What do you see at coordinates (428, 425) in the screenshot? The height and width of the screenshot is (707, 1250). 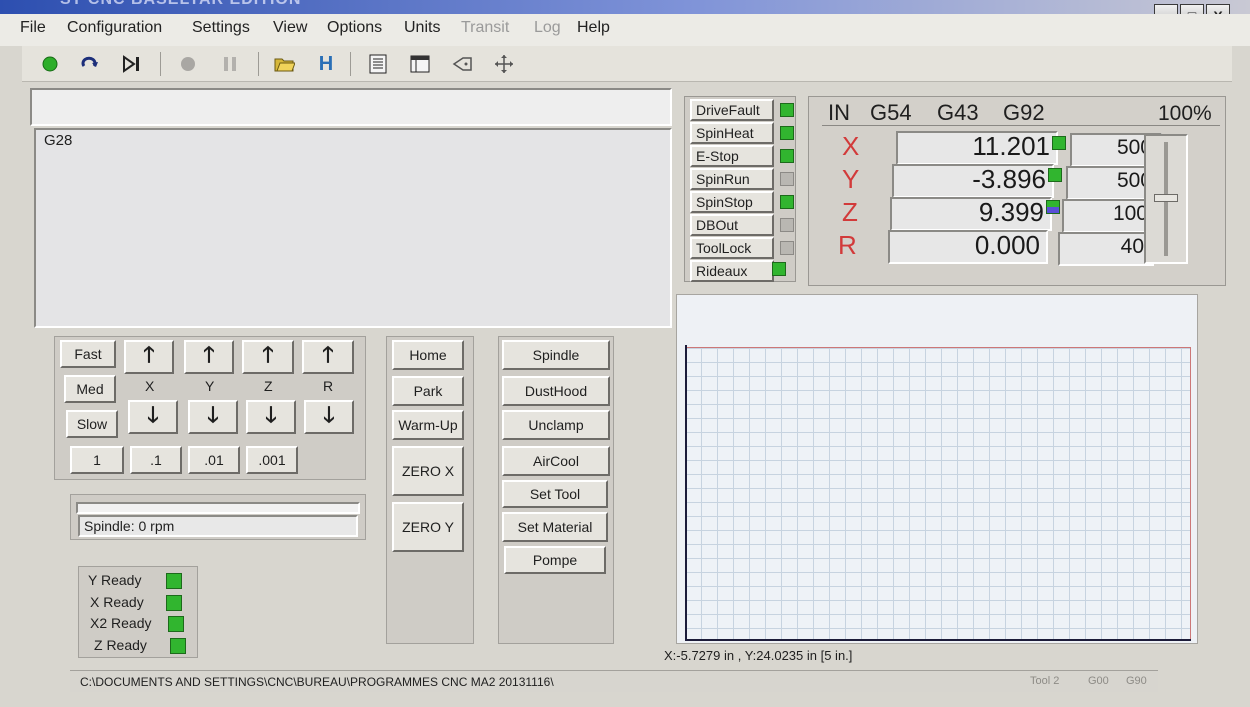 I see `warm-up-button: Warm-Up` at bounding box center [428, 425].